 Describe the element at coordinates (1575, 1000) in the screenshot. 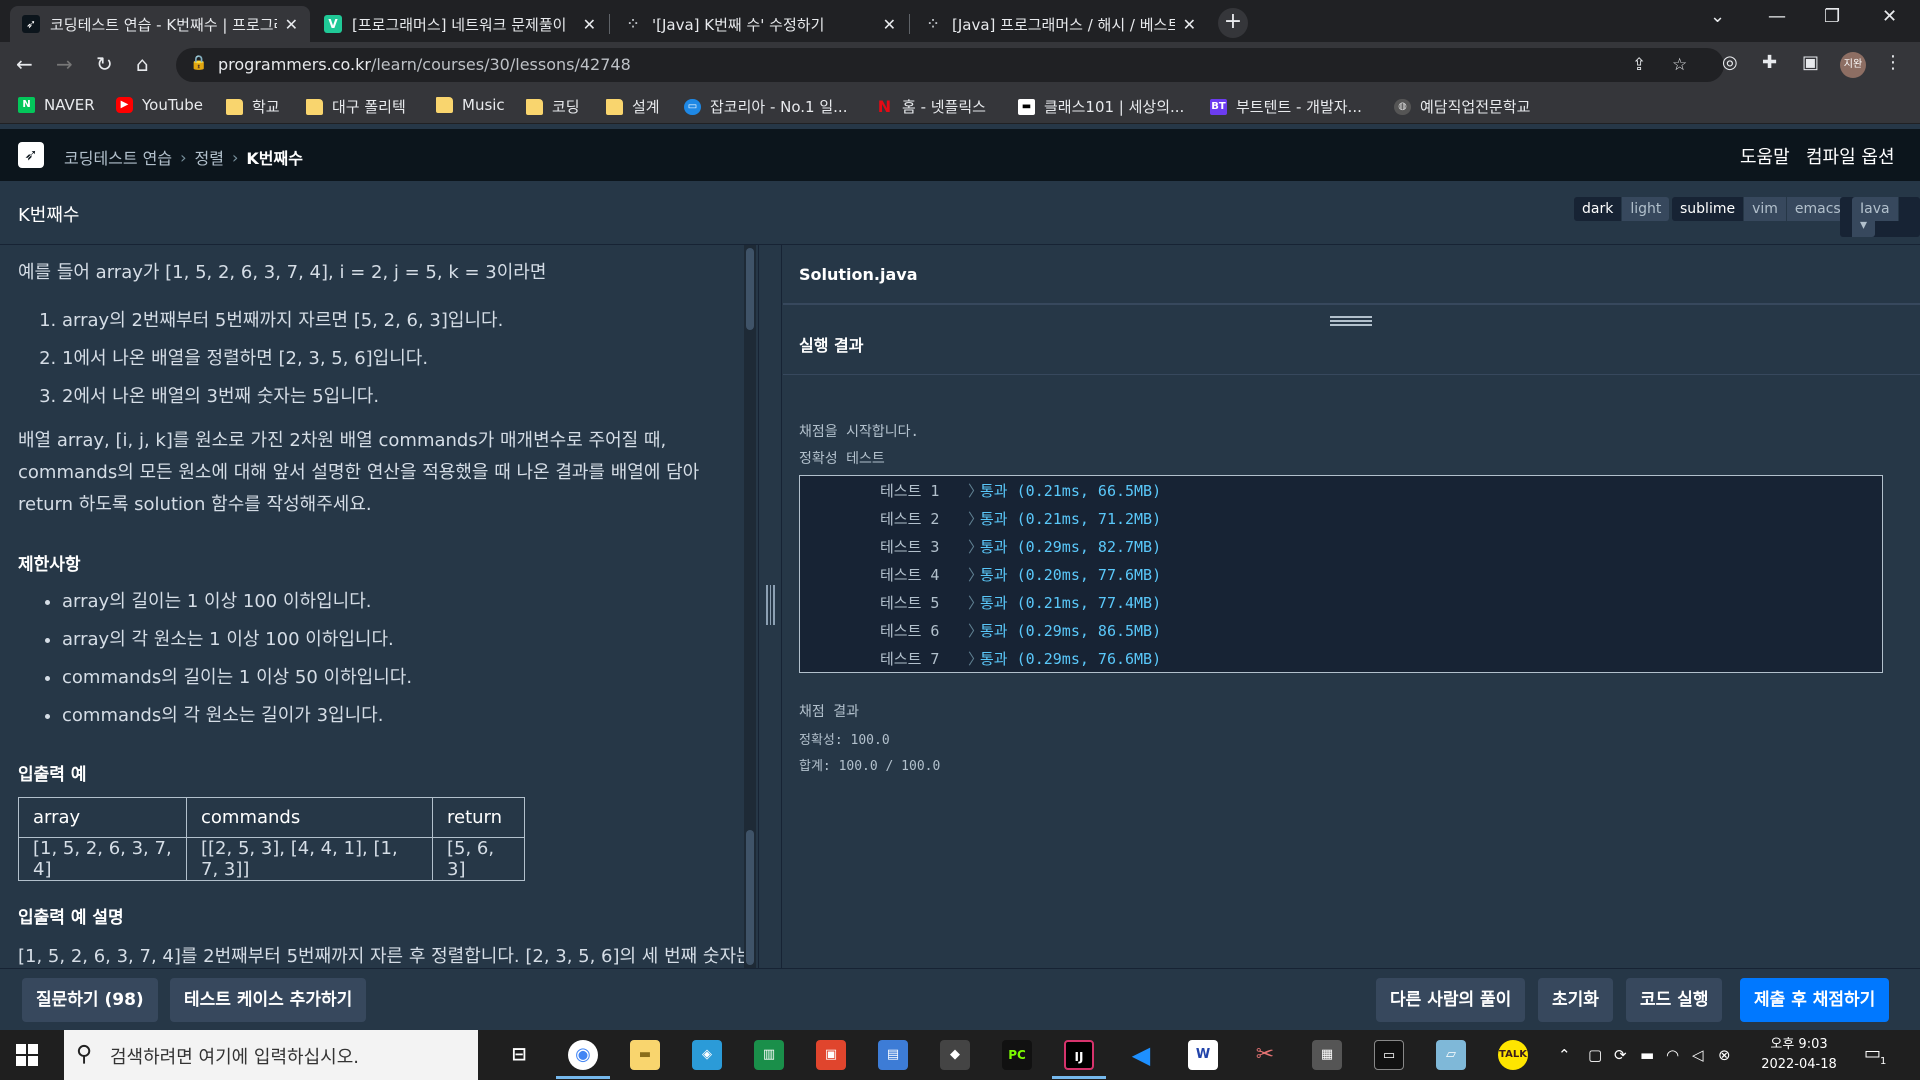

I see `reset-button: 초기화` at that location.